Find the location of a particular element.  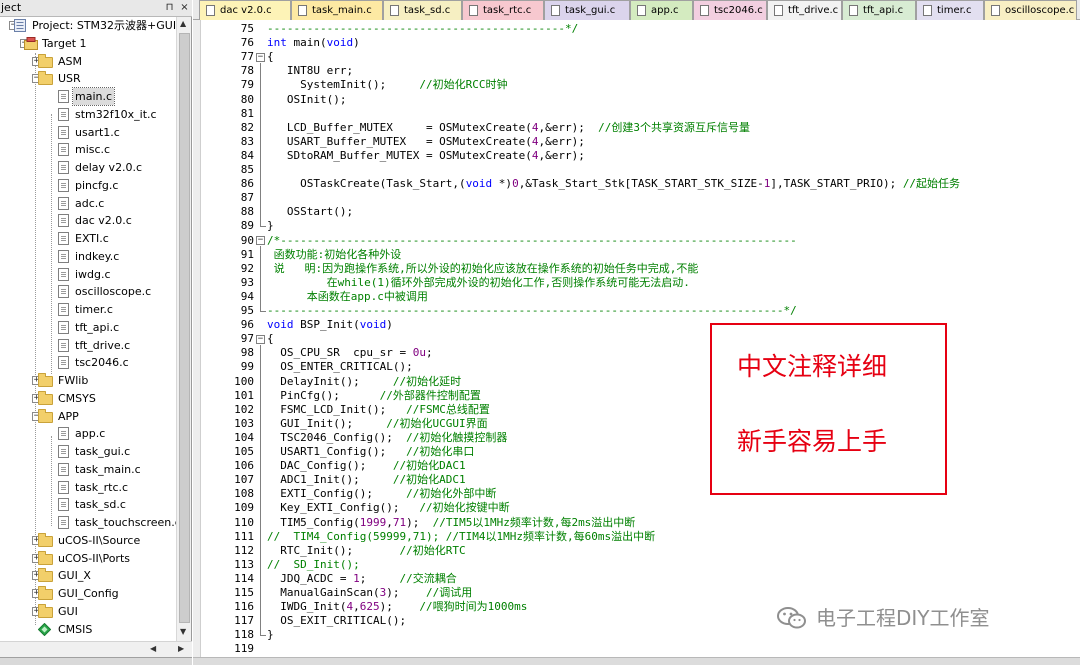

tree-folder-item: + FWlib is located at coordinates (88, 380).